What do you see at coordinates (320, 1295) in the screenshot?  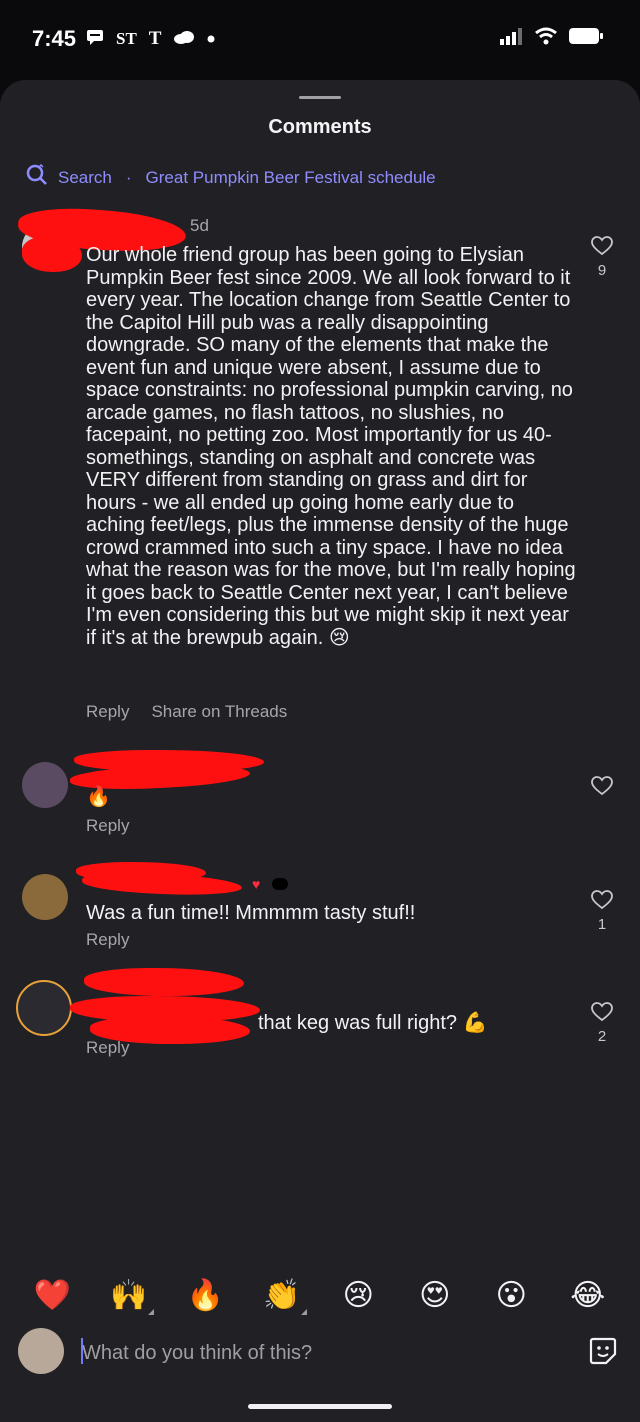 I see `quick-reactions: ❤️ 🙌 🔥 👏 😢 😍 😮 😂` at bounding box center [320, 1295].